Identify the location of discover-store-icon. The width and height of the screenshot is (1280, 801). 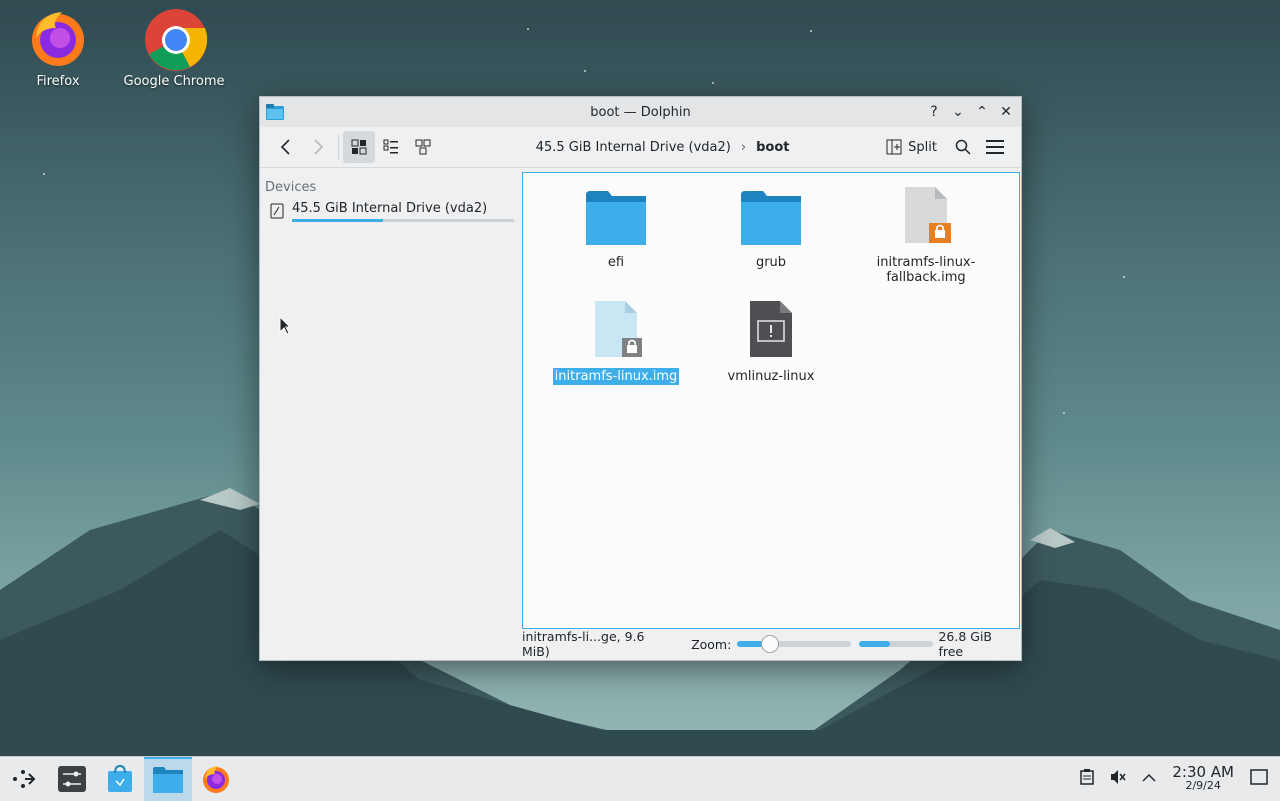
(120, 778).